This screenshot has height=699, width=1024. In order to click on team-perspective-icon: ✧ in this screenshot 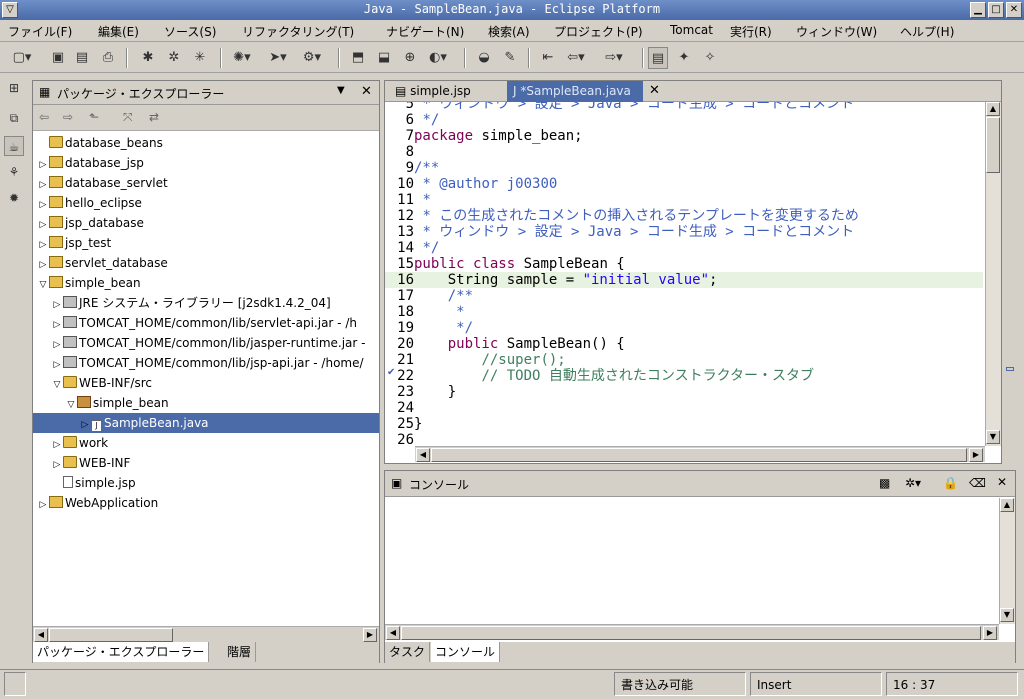, I will do `click(710, 58)`.